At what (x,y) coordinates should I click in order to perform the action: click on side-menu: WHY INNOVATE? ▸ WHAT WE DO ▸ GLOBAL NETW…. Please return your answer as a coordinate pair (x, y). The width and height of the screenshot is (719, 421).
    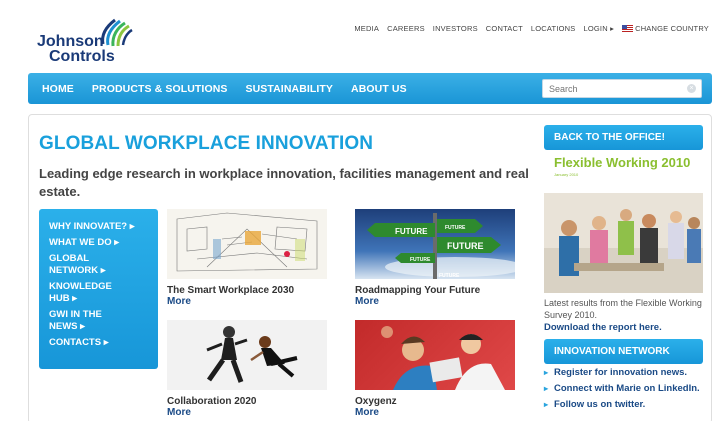
    Looking at the image, I should click on (98, 289).